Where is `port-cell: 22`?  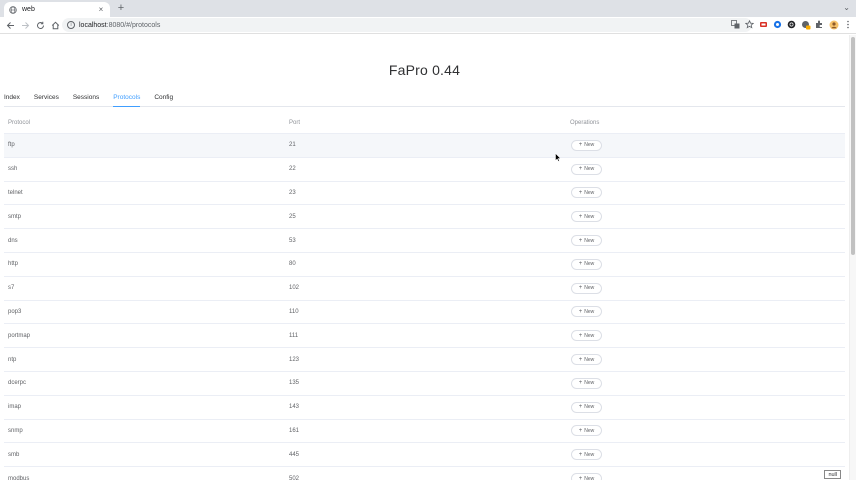 port-cell: 22 is located at coordinates (292, 169).